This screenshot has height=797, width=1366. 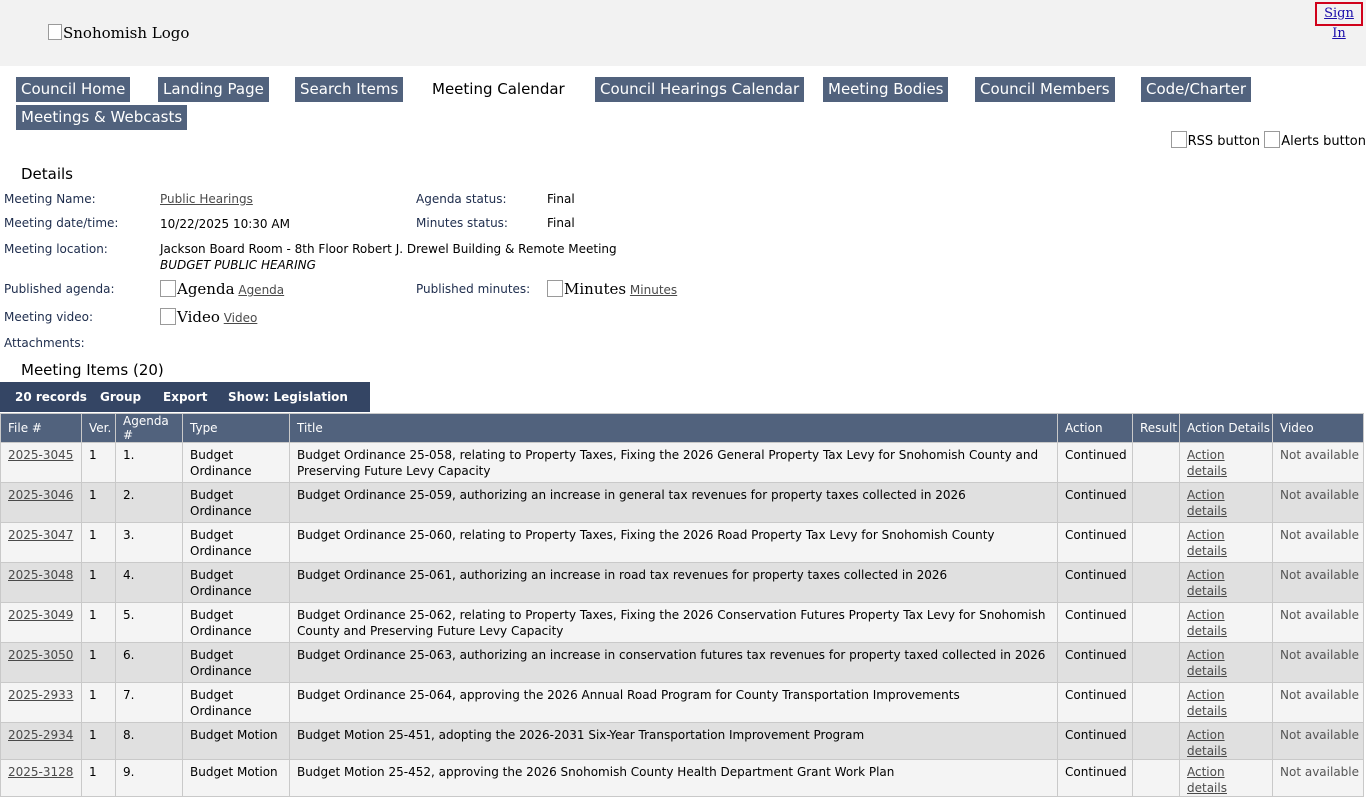 I want to click on column-header-type: Type, so click(x=236, y=428).